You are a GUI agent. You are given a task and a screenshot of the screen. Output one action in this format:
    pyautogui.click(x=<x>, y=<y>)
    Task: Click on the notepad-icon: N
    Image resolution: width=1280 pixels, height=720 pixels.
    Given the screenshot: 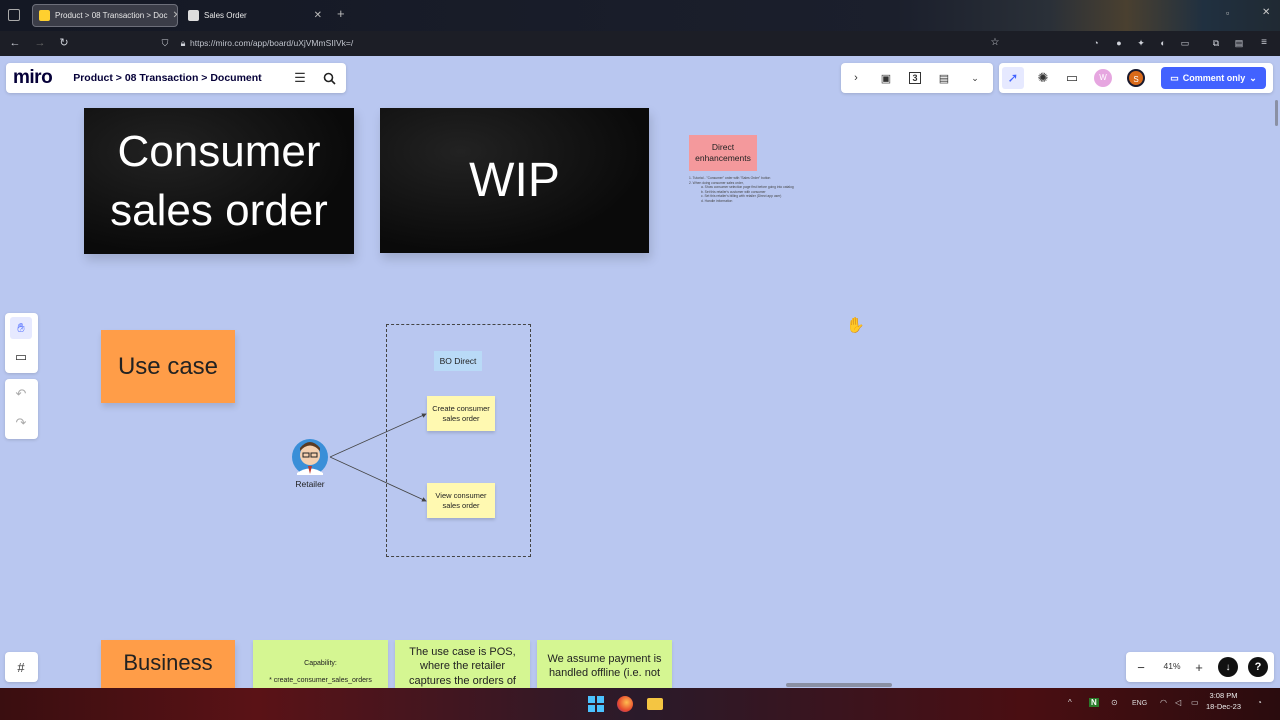 What is the action you would take?
    pyautogui.click(x=1094, y=702)
    